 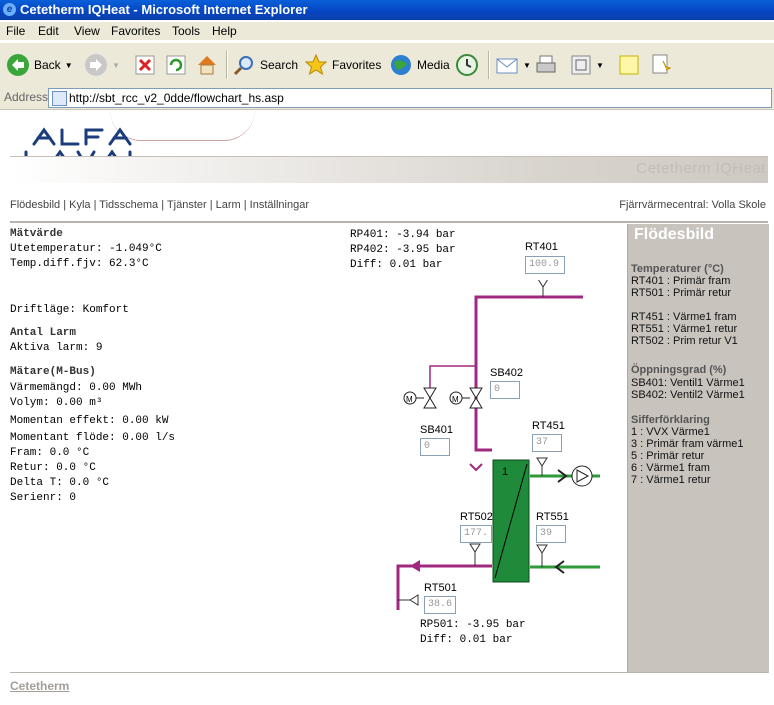 What do you see at coordinates (527, 65) in the screenshot?
I see `mail-dropdown-icon: ▼` at bounding box center [527, 65].